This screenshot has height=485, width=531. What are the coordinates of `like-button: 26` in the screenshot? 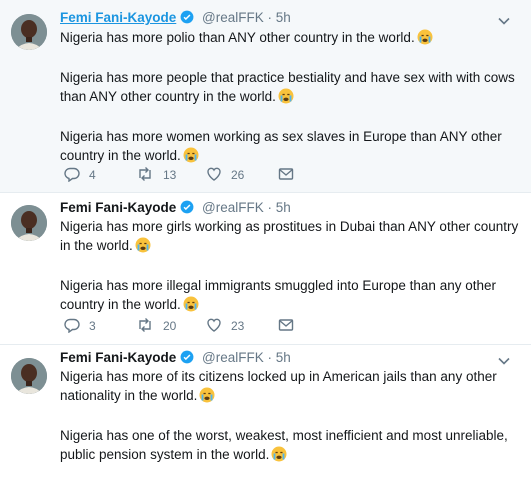 It's located at (225, 175).